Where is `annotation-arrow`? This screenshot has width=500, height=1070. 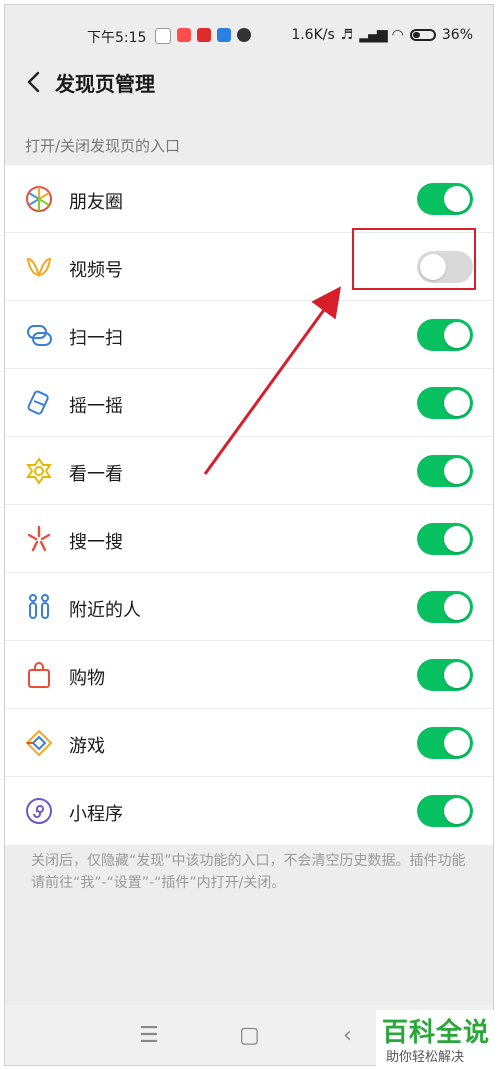
annotation-arrow is located at coordinates (272, 380).